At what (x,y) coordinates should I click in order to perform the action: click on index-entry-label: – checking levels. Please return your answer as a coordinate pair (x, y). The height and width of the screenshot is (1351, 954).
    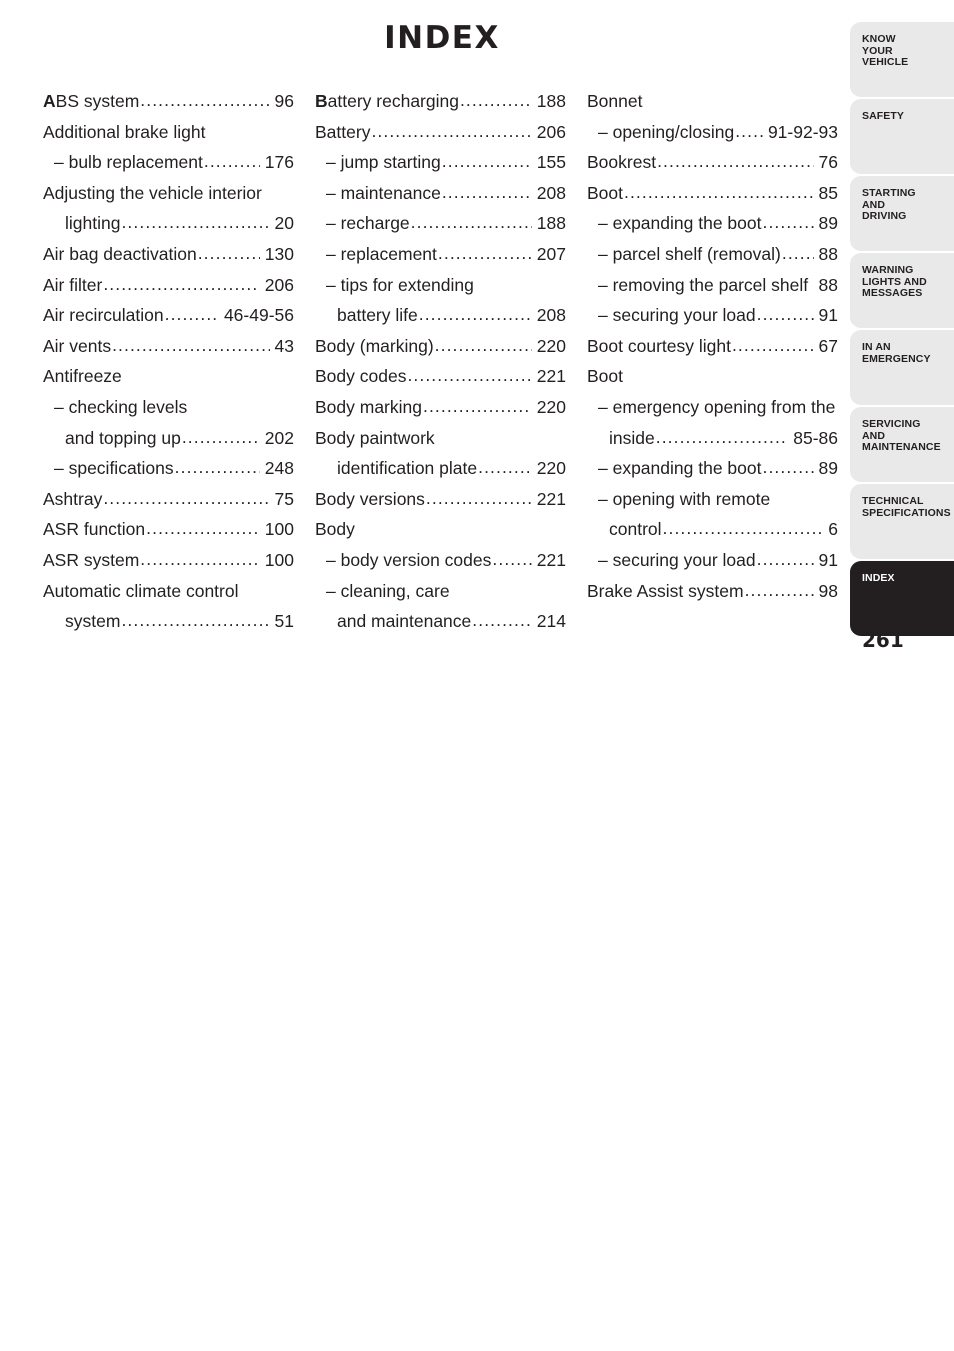
    Looking at the image, I should click on (121, 406).